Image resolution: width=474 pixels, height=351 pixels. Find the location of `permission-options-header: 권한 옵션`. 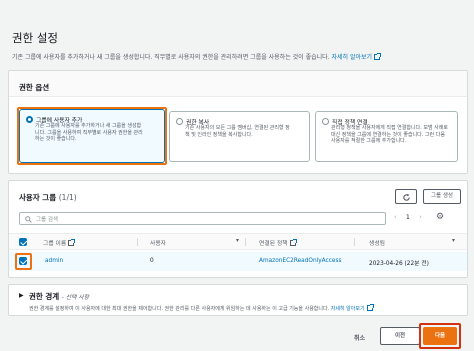

permission-options-header: 권한 옵션 is located at coordinates (34, 87).